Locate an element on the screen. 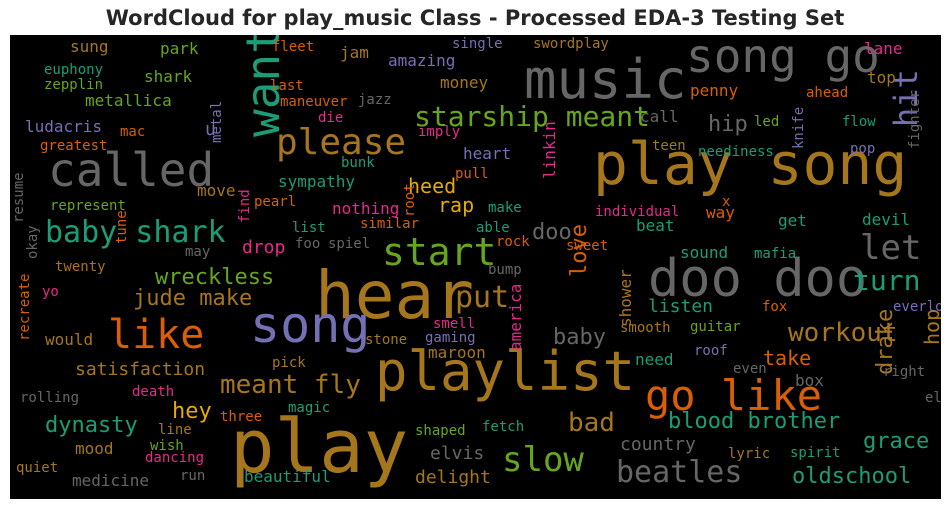 The width and height of the screenshot is (950, 511). word-delight: delight is located at coordinates (453, 477).